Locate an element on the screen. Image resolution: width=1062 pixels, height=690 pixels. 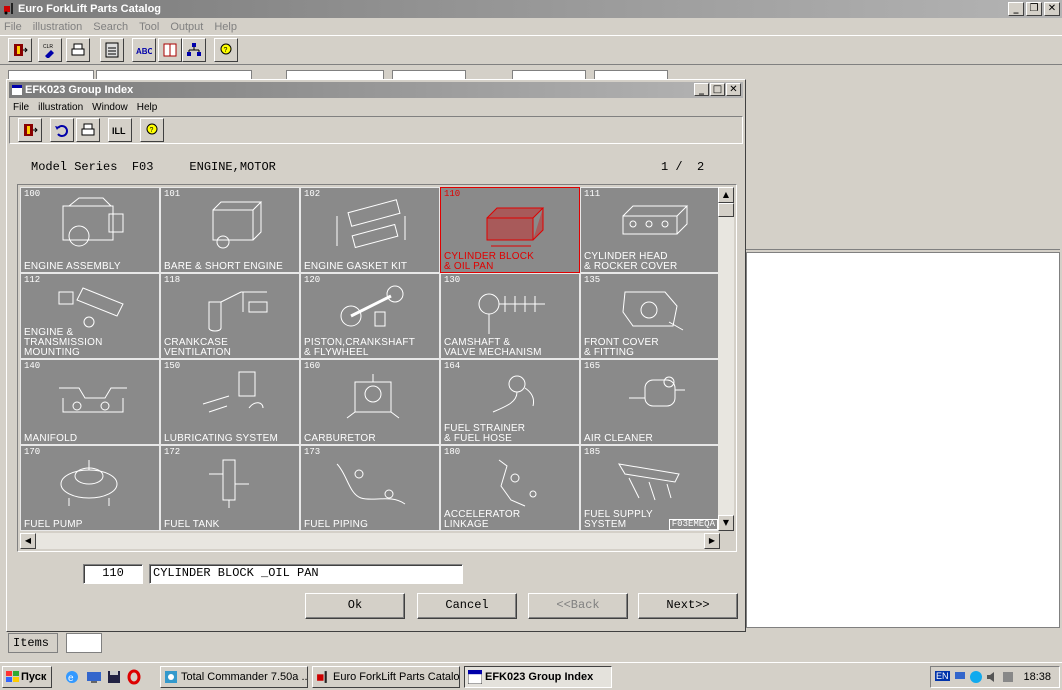
illustration-button: ILL is located at coordinates (120, 130).